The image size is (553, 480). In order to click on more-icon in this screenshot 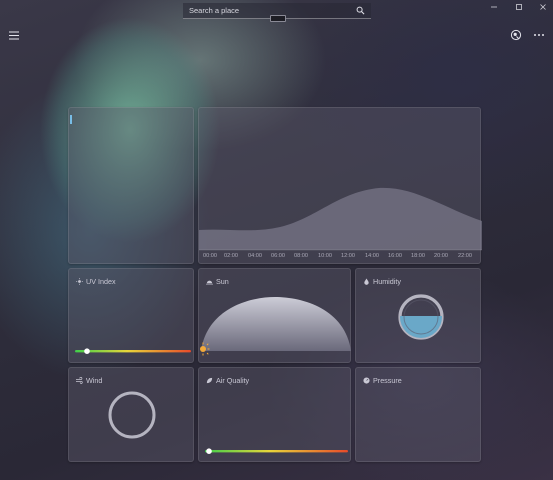, I will do `click(539, 35)`.